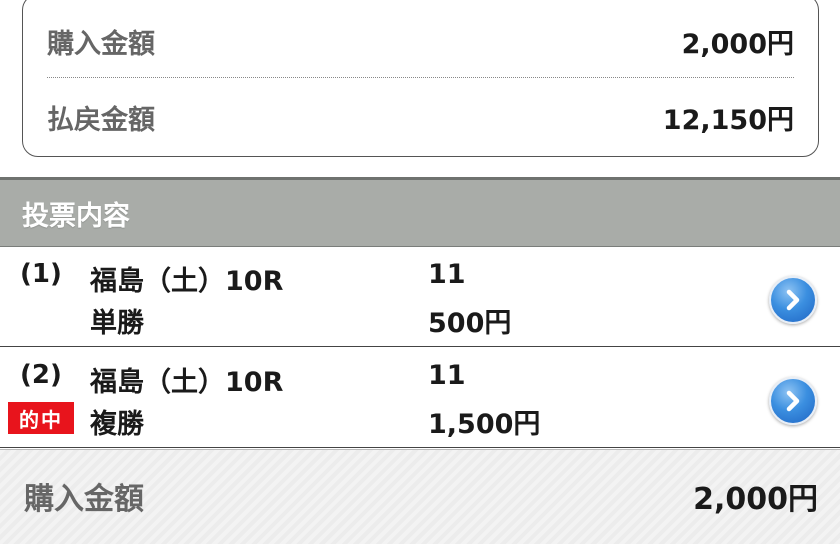  What do you see at coordinates (484, 424) in the screenshot?
I see `bet-amount: 1,500円` at bounding box center [484, 424].